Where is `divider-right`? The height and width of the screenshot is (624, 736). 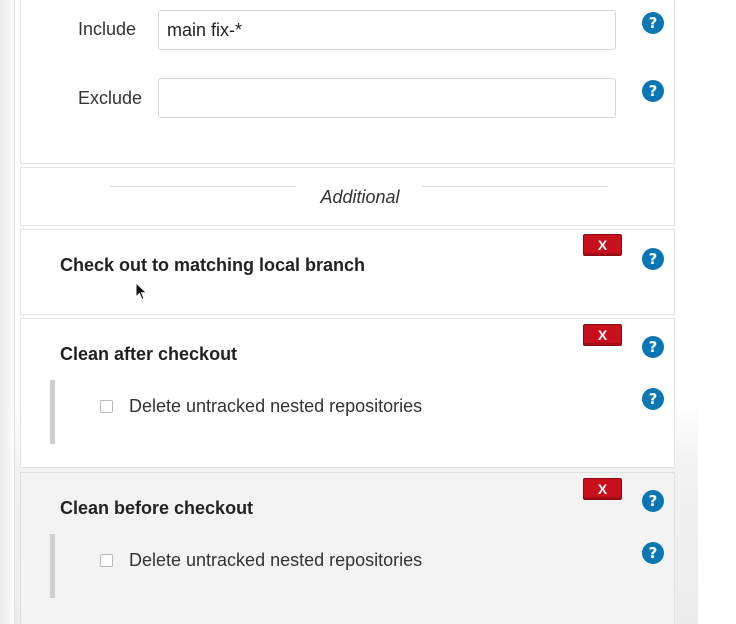
divider-right is located at coordinates (515, 186).